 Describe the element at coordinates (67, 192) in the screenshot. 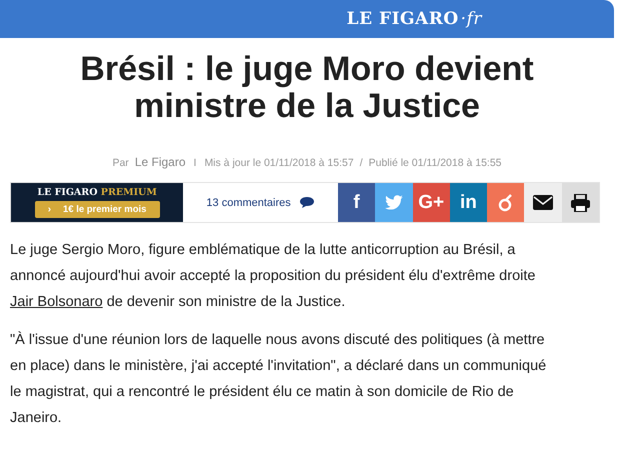

I see `premium-brand: LE FIGARO` at that location.